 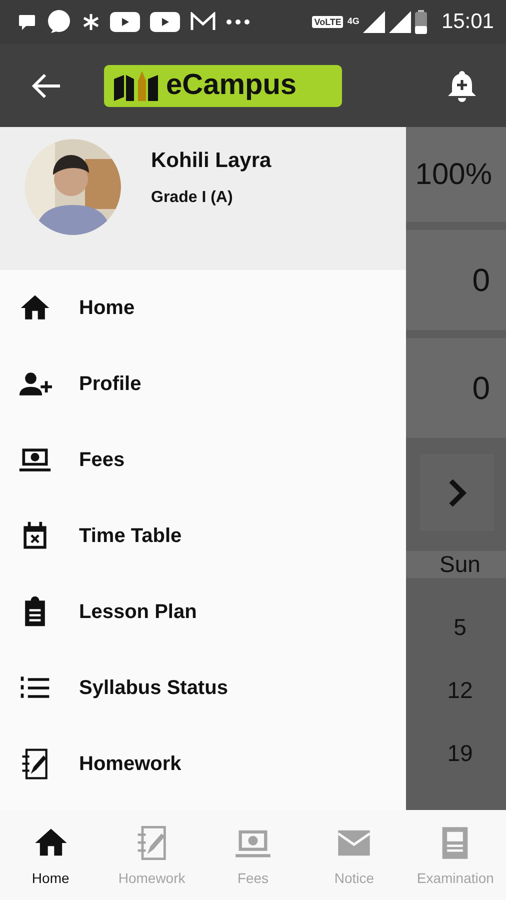 What do you see at coordinates (211, 160) in the screenshot?
I see `user-name: Kohili Layra` at bounding box center [211, 160].